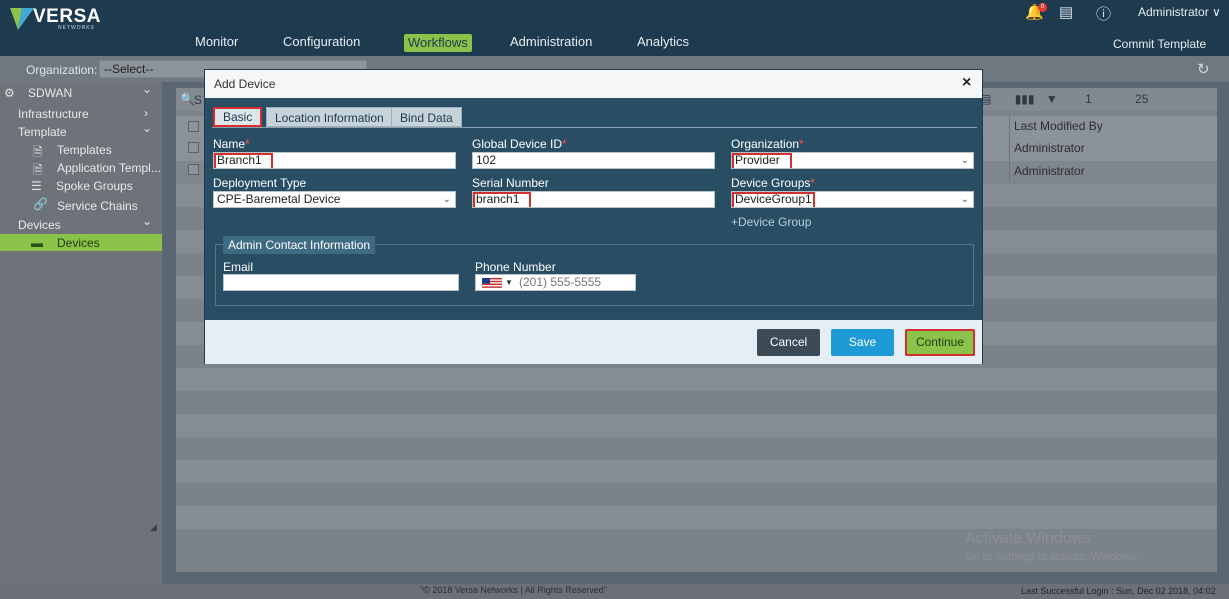  I want to click on sidebar-item-spoke-groups: Spoke Groups, so click(94, 186).